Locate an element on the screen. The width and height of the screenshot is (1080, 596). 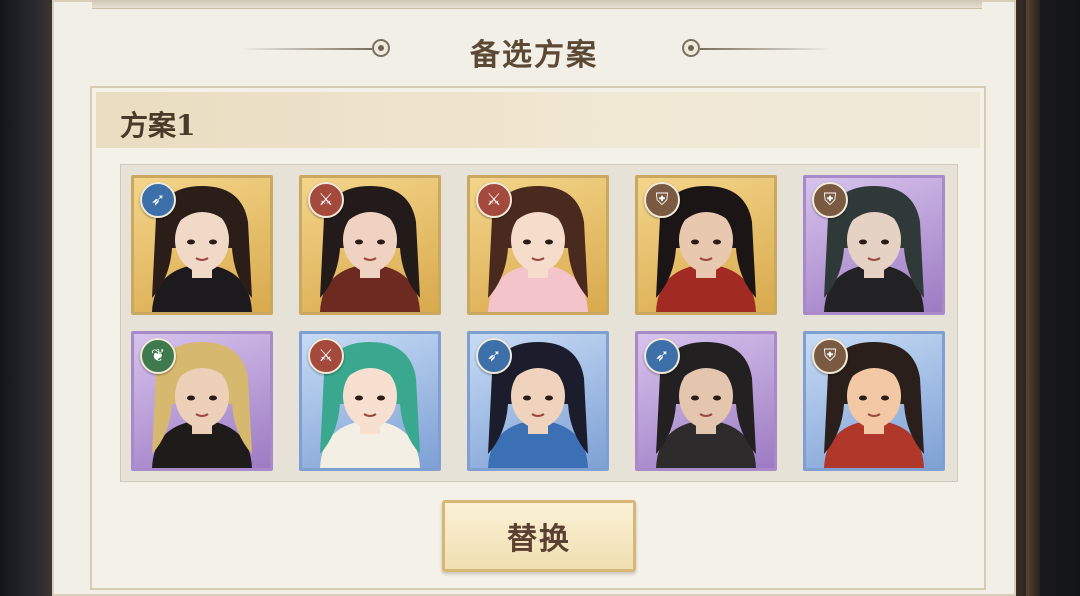
right-background is located at coordinates (1048, 298).